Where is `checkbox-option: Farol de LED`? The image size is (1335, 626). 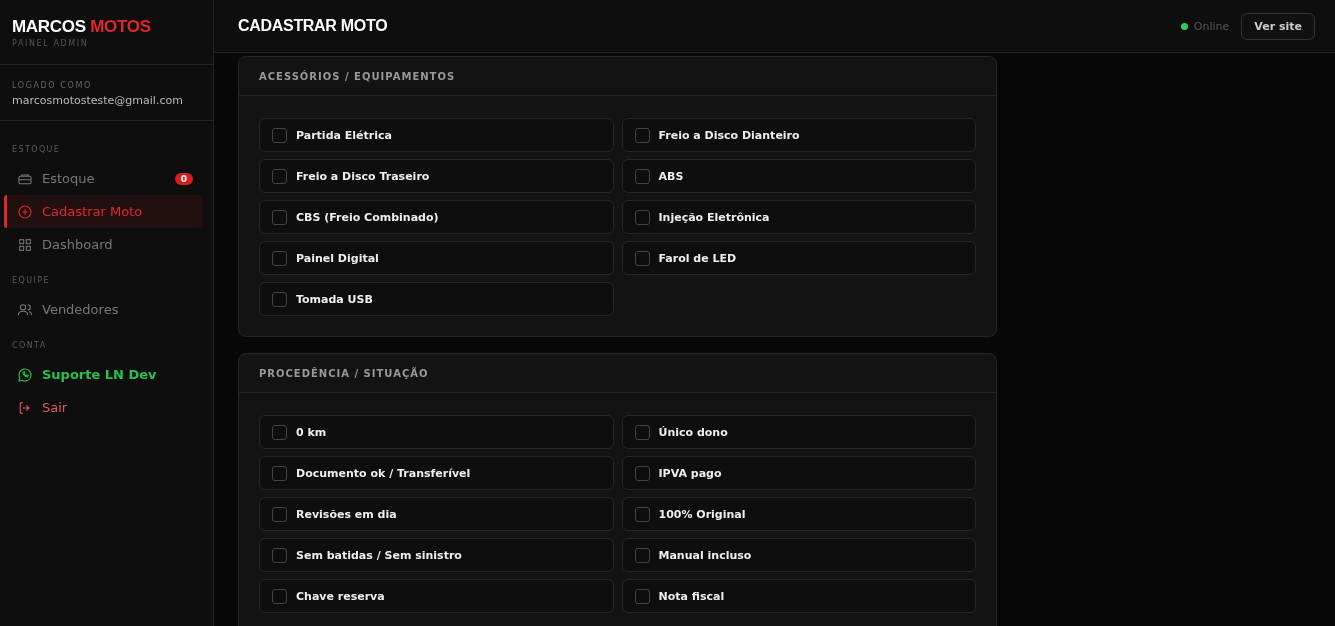 checkbox-option: Farol de LED is located at coordinates (798, 258).